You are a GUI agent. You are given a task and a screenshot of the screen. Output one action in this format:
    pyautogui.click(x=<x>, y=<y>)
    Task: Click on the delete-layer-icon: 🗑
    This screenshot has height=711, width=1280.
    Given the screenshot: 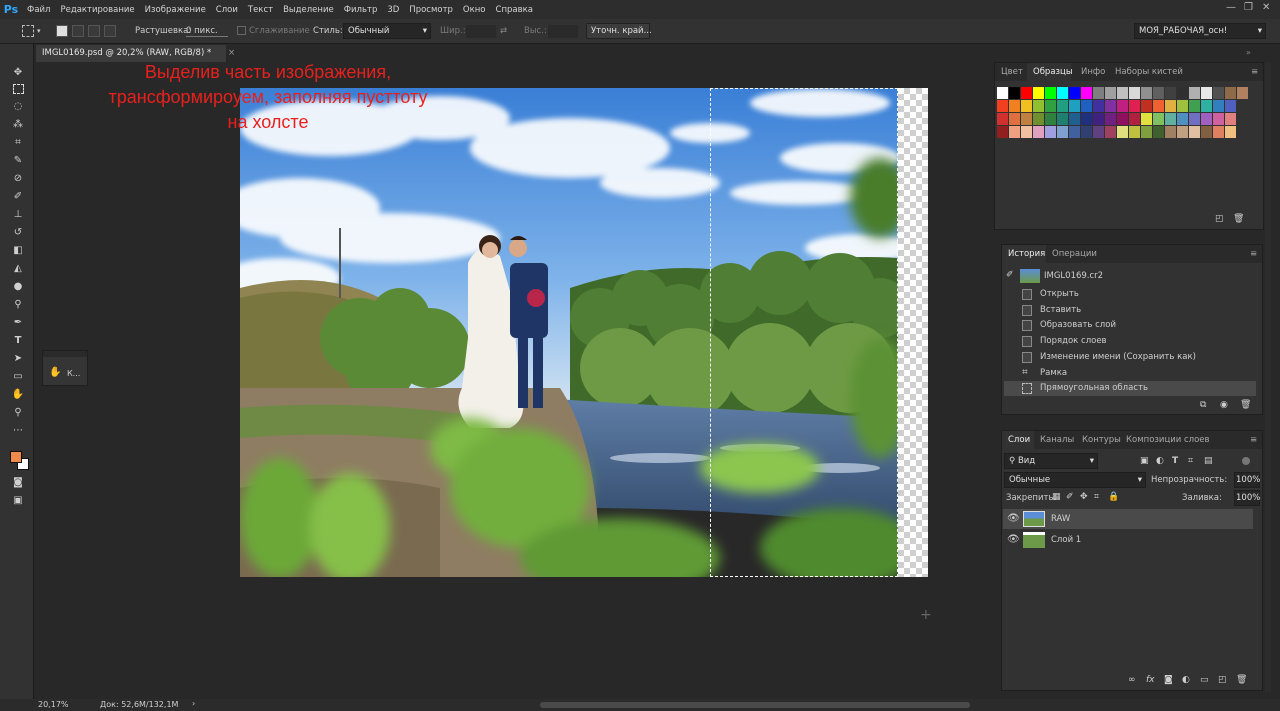 What is the action you would take?
    pyautogui.click(x=1241, y=680)
    